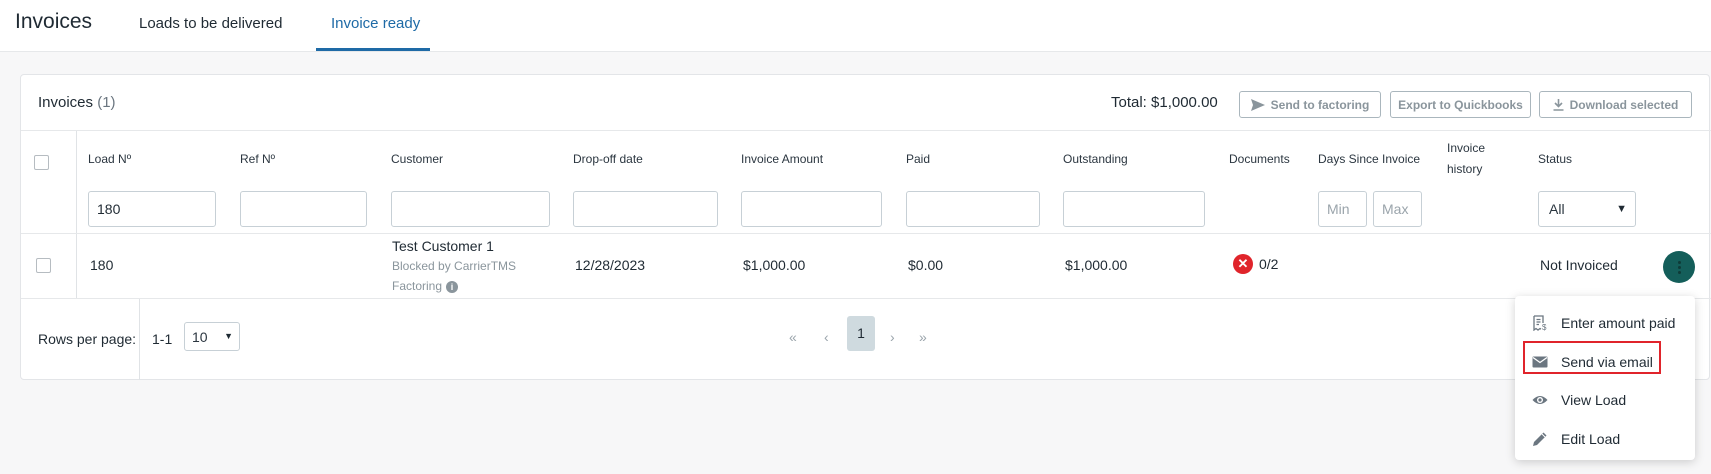  Describe the element at coordinates (101, 265) in the screenshot. I see `row-load-no: 180` at that location.